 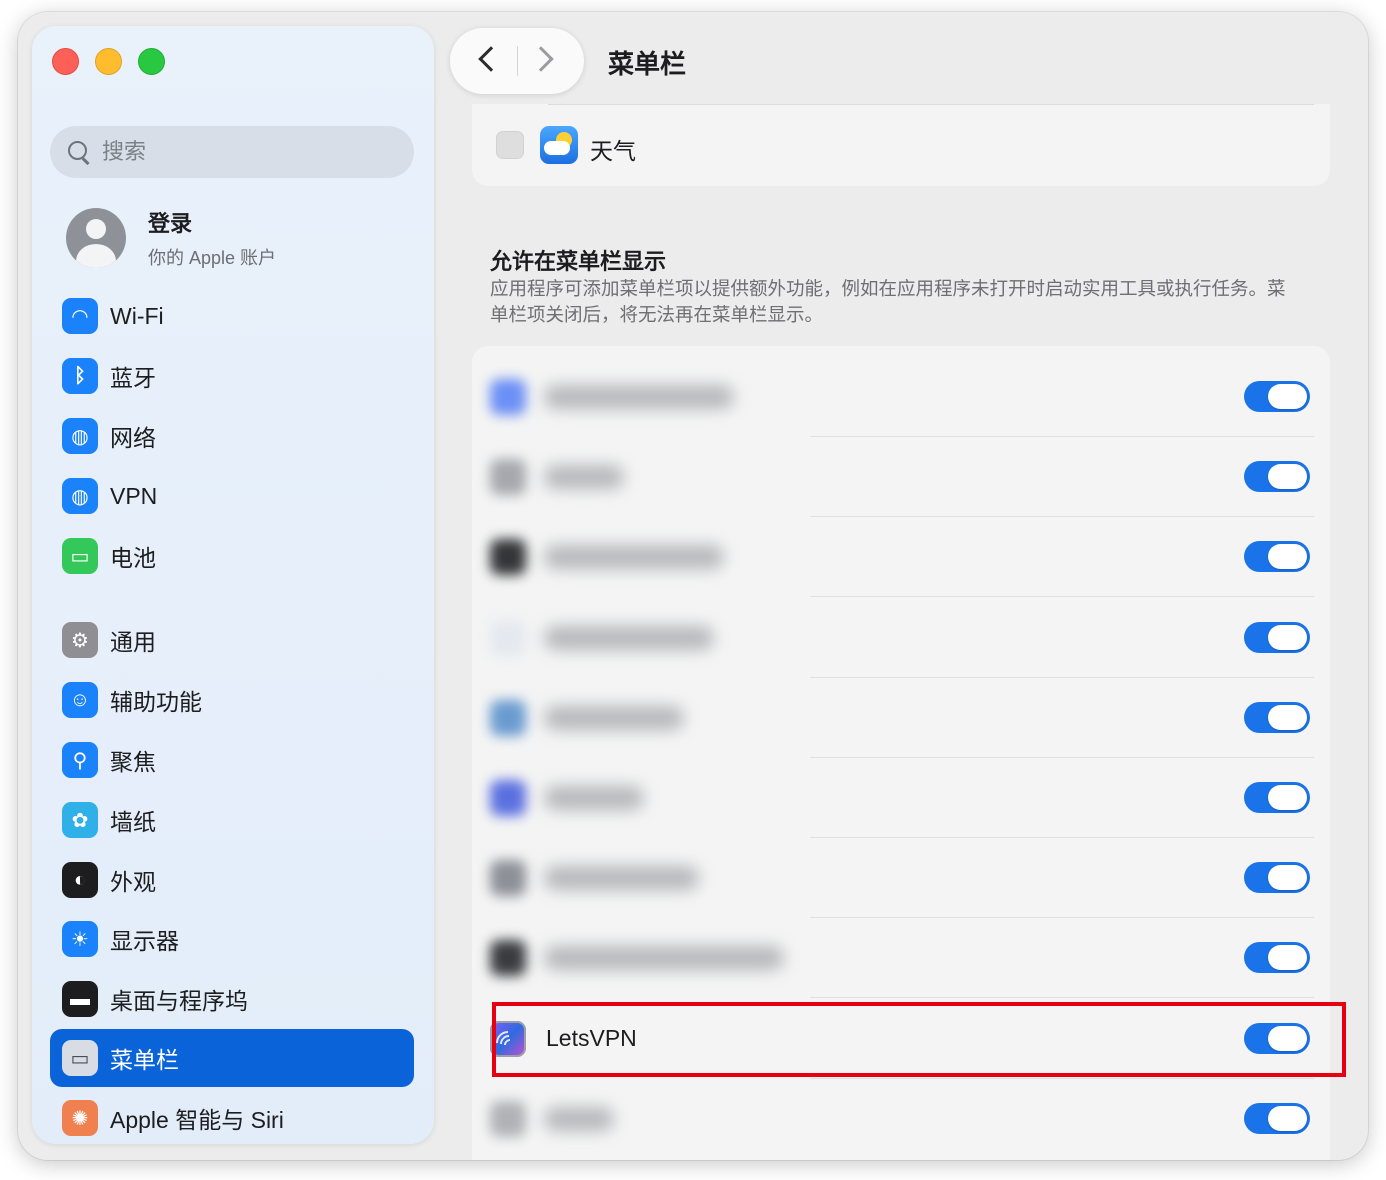 What do you see at coordinates (65, 61) in the screenshot?
I see `close-window-button` at bounding box center [65, 61].